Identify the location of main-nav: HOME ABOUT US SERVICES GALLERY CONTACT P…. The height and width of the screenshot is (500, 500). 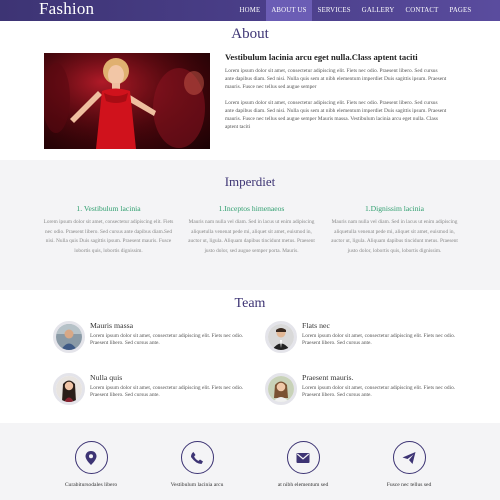
(355, 10).